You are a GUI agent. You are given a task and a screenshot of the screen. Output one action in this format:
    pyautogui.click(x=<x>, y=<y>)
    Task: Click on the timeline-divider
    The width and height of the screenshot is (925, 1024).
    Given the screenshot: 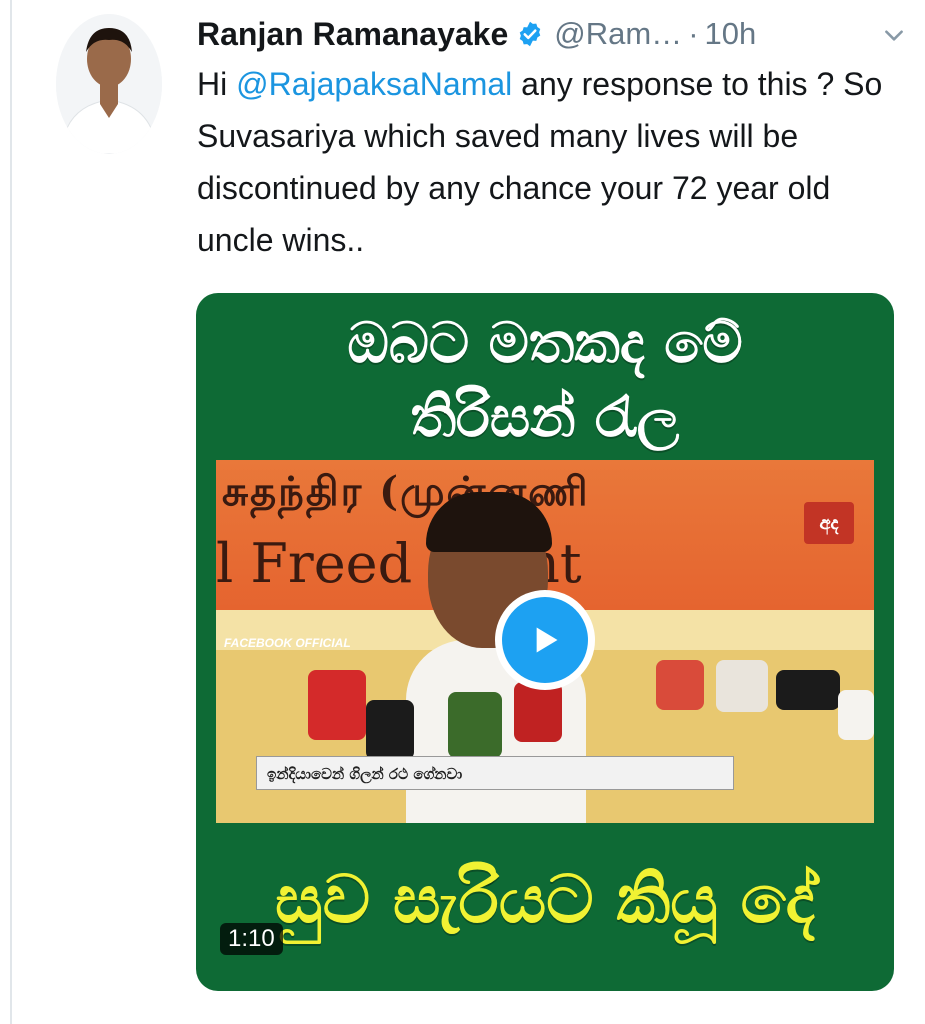 What is the action you would take?
    pyautogui.click(x=11, y=512)
    